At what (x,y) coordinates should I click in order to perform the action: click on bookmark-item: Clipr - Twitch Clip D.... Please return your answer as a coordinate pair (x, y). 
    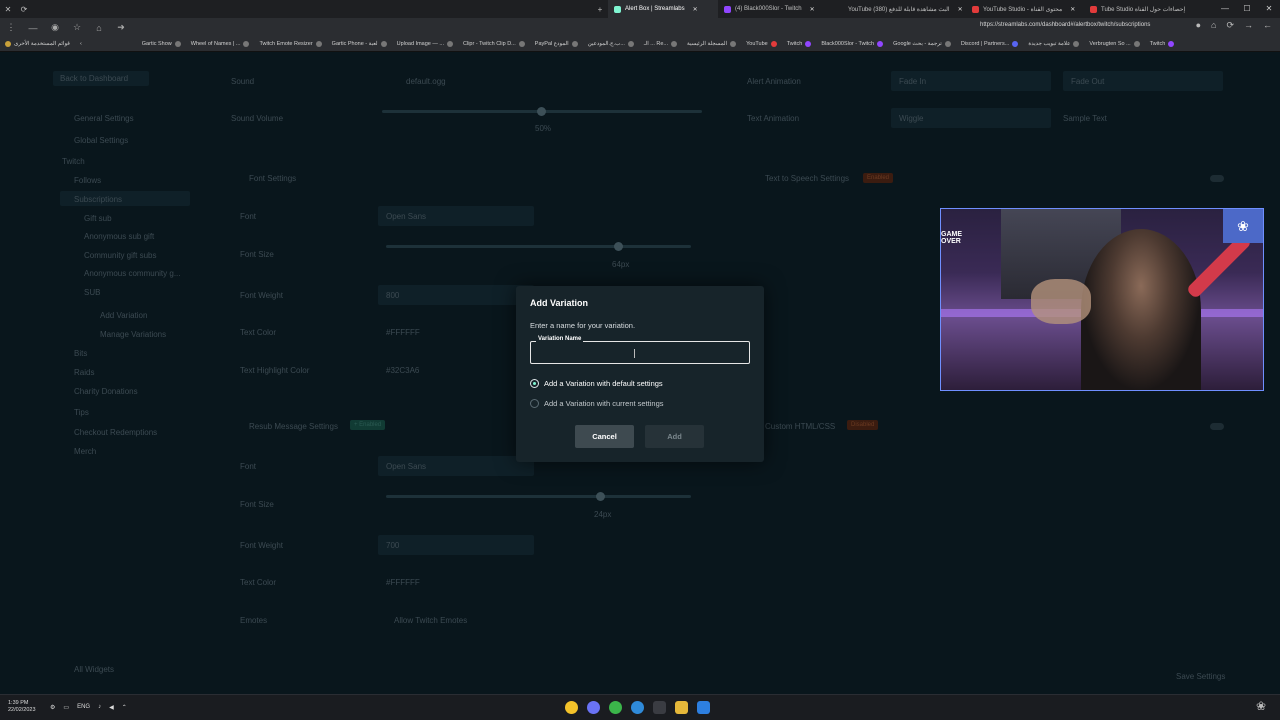
    Looking at the image, I should click on (494, 44).